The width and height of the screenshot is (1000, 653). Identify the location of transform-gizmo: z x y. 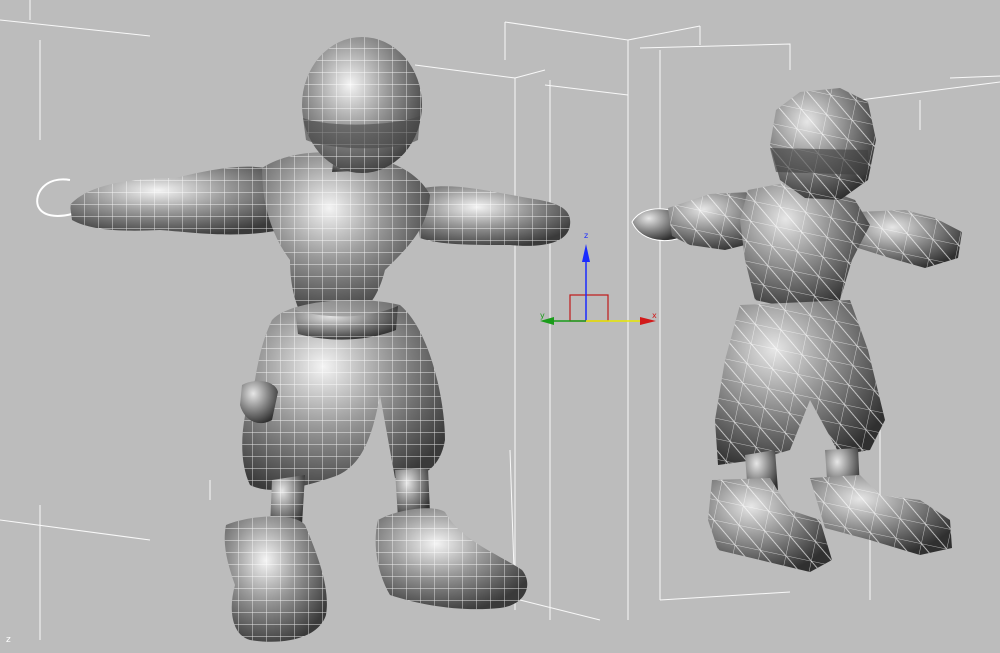
(598, 278).